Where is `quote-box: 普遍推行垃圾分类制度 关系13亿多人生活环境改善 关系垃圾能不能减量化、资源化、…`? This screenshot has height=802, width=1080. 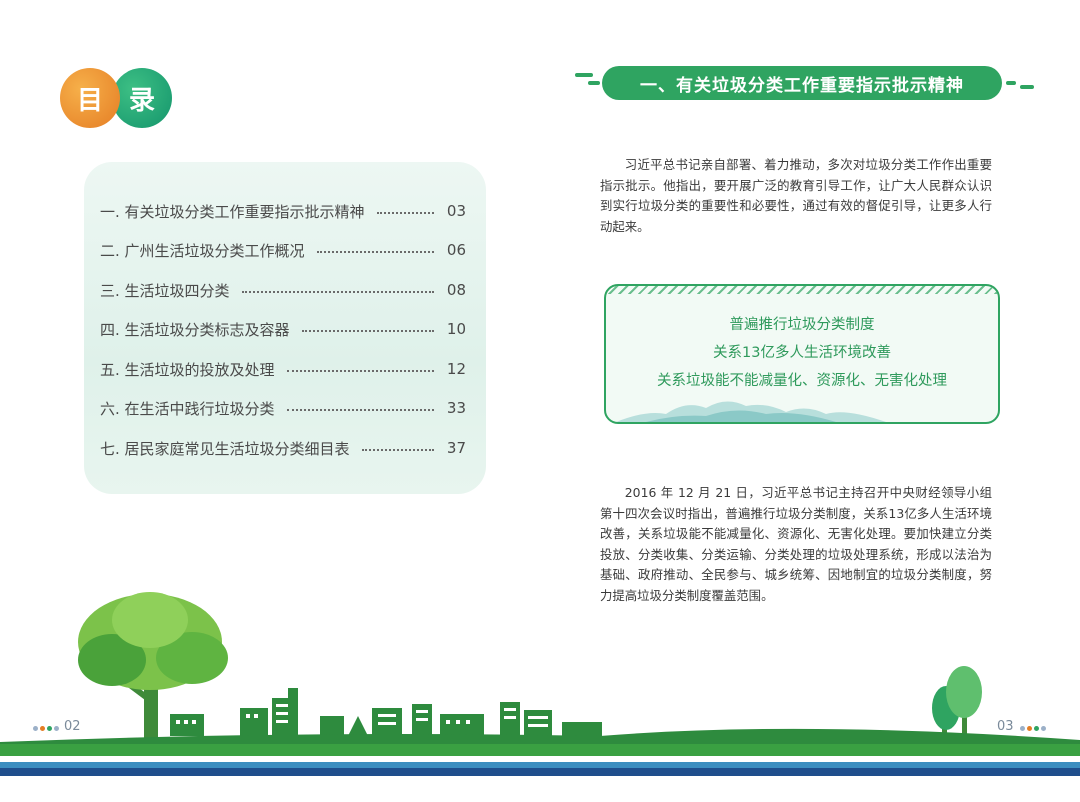
quote-box: 普遍推行垃圾分类制度 关系13亿多人生活环境改善 关系垃圾能不能减量化、资源化、… is located at coordinates (802, 354).